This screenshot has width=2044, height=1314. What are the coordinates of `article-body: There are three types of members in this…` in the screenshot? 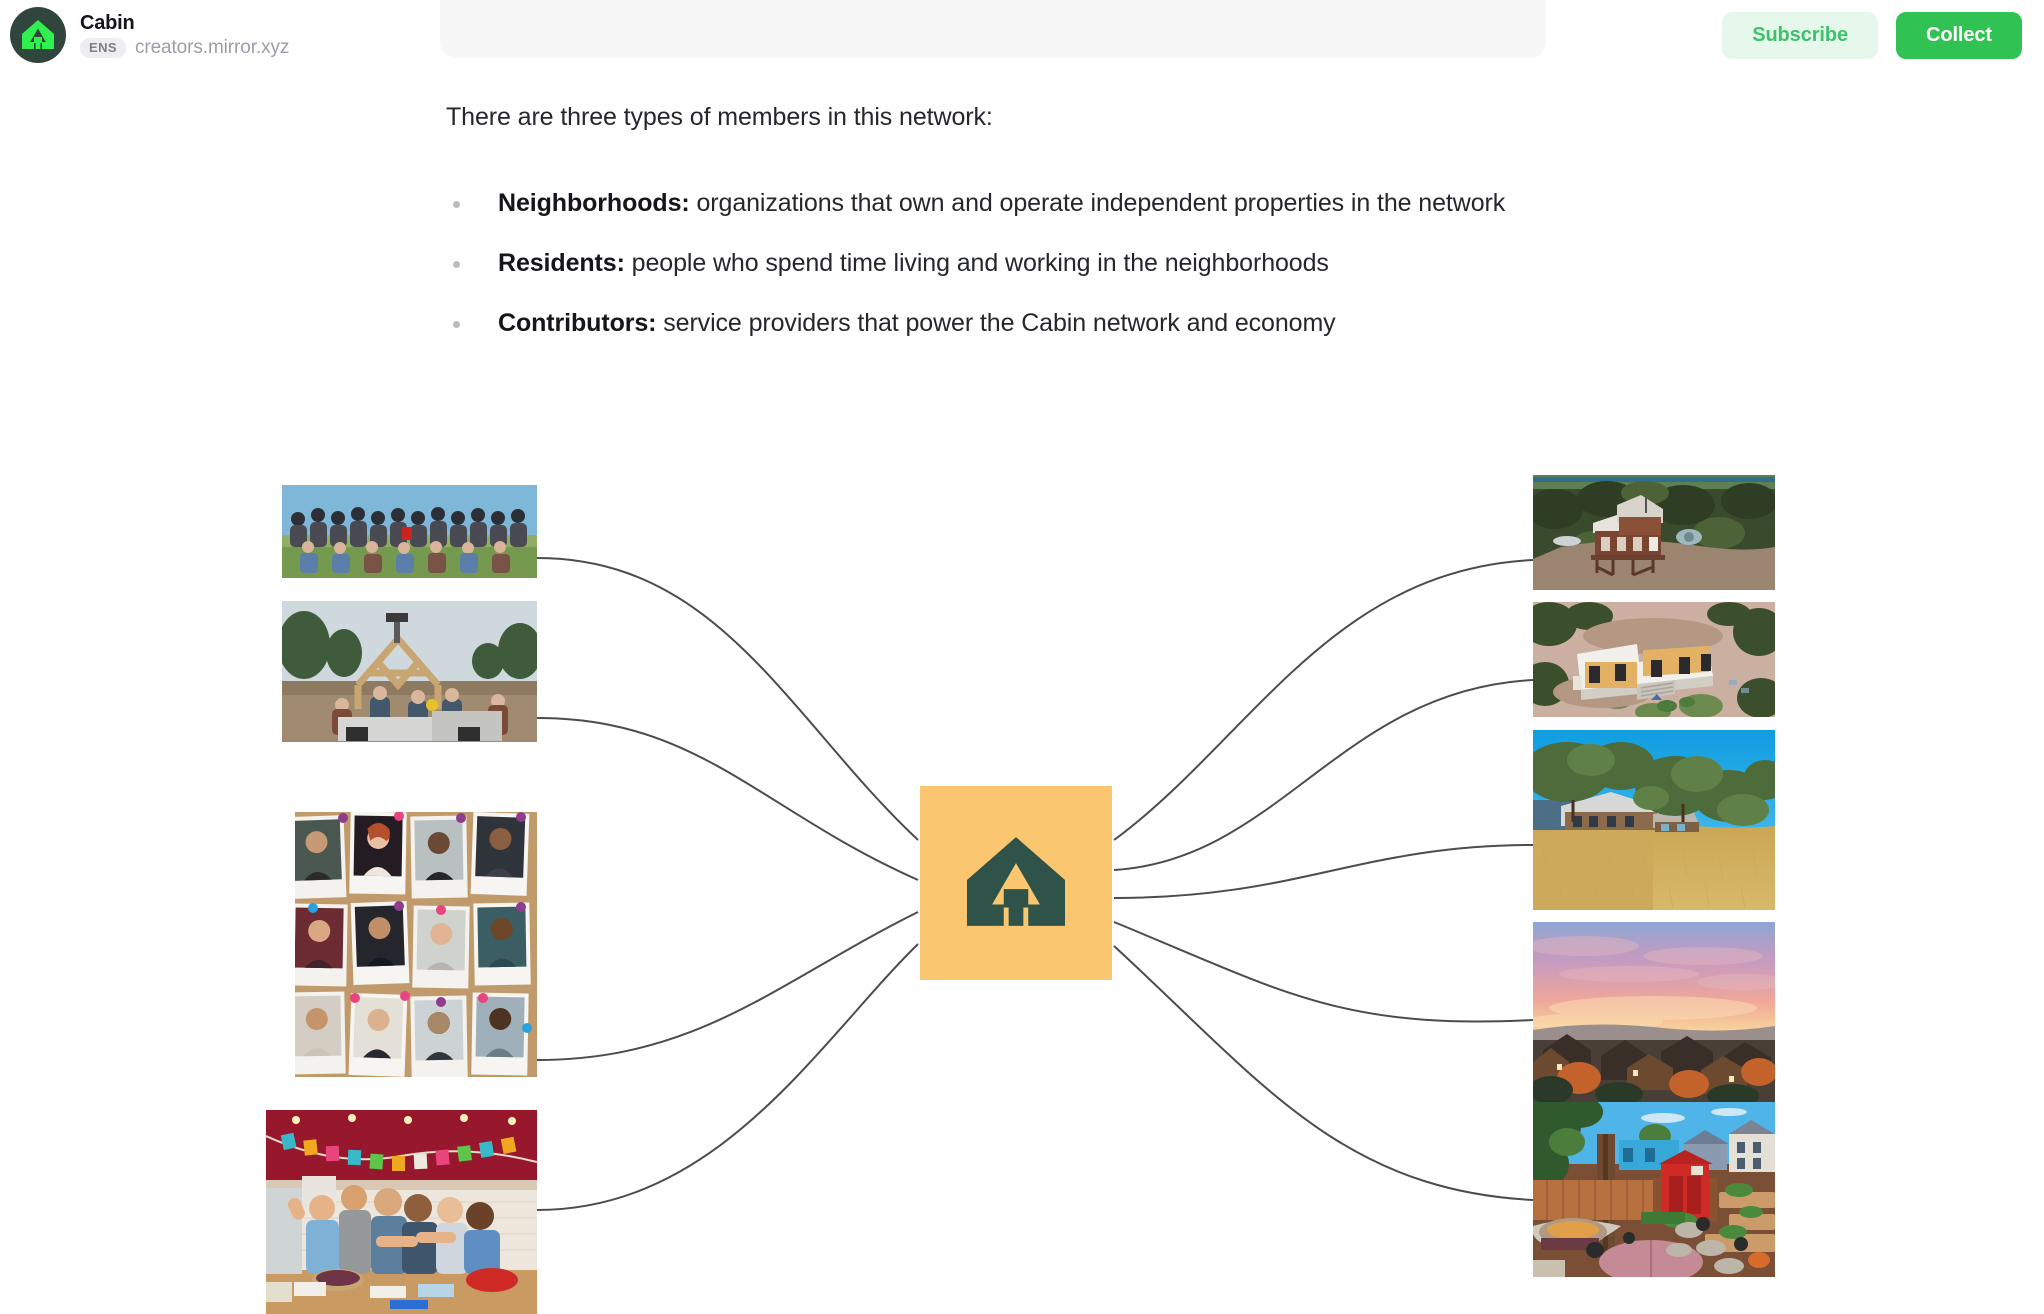 It's located at (1036, 230).